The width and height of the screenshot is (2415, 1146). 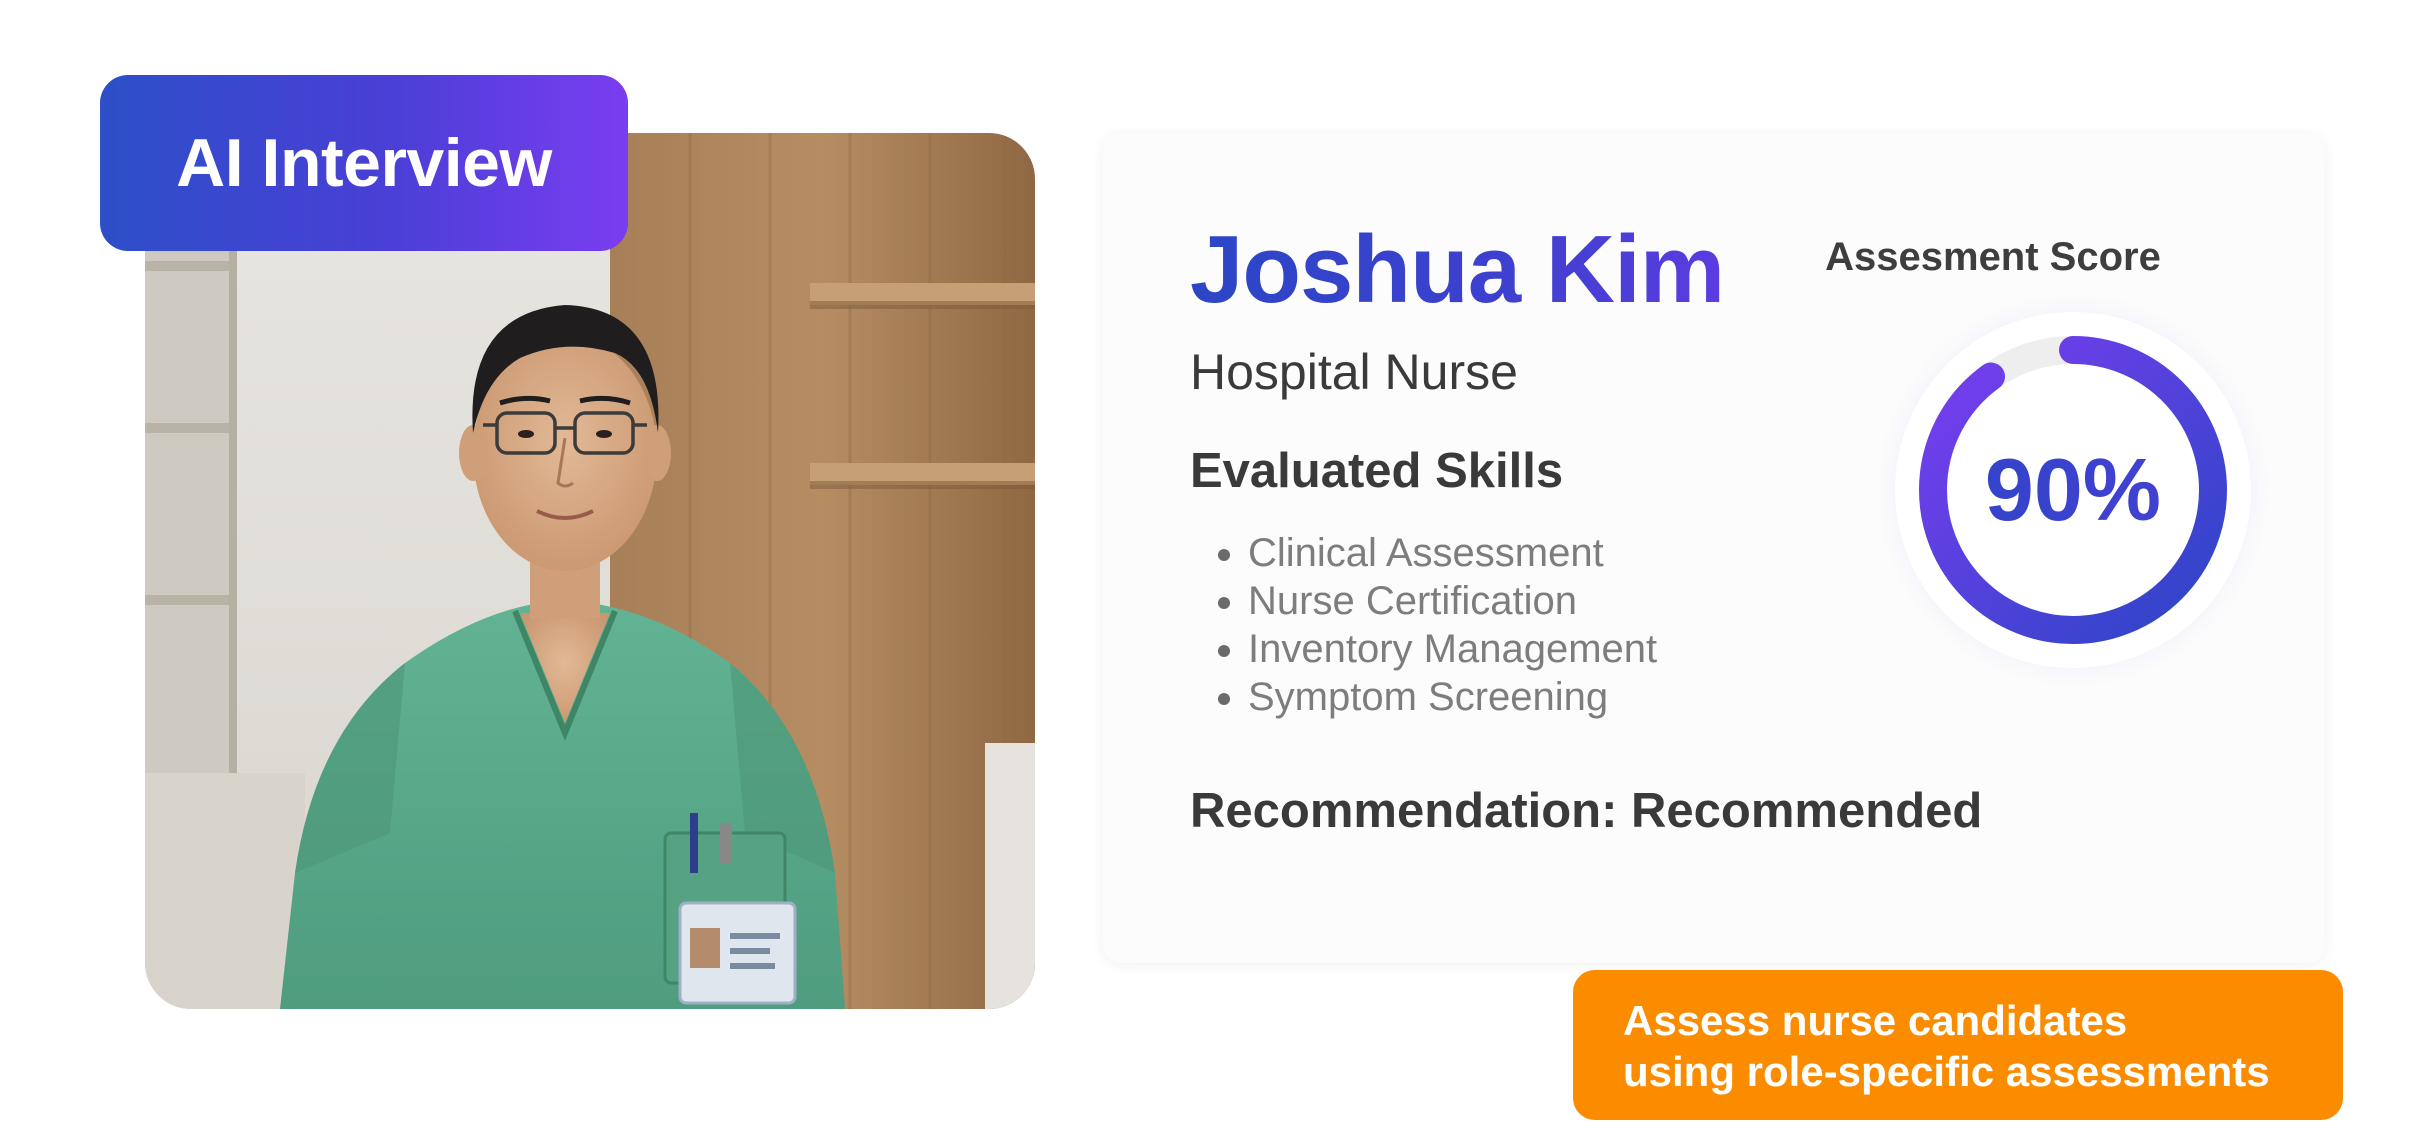 What do you see at coordinates (1452, 649) in the screenshot?
I see `skill-item: Inventory Management` at bounding box center [1452, 649].